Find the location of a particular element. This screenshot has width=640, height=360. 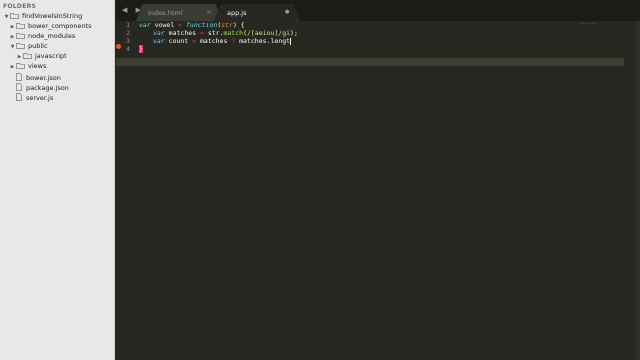

code-line-2: var matches = str.match(/[aeiou]/gi); is located at coordinates (225, 33).